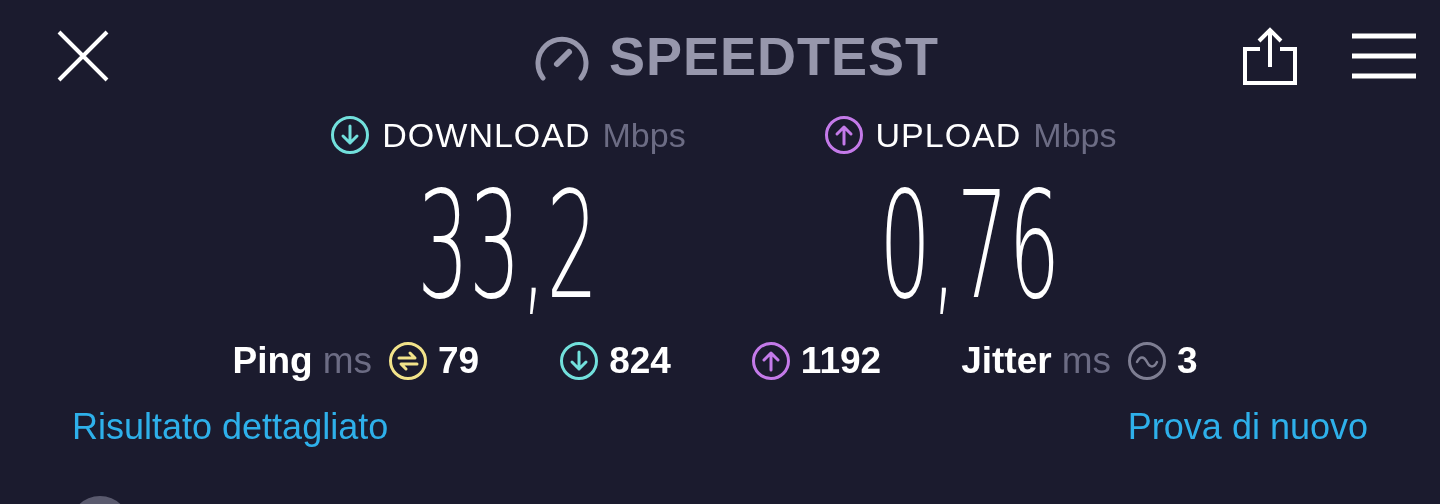 The image size is (1440, 504). I want to click on stat-label: Jitter, so click(1006, 361).